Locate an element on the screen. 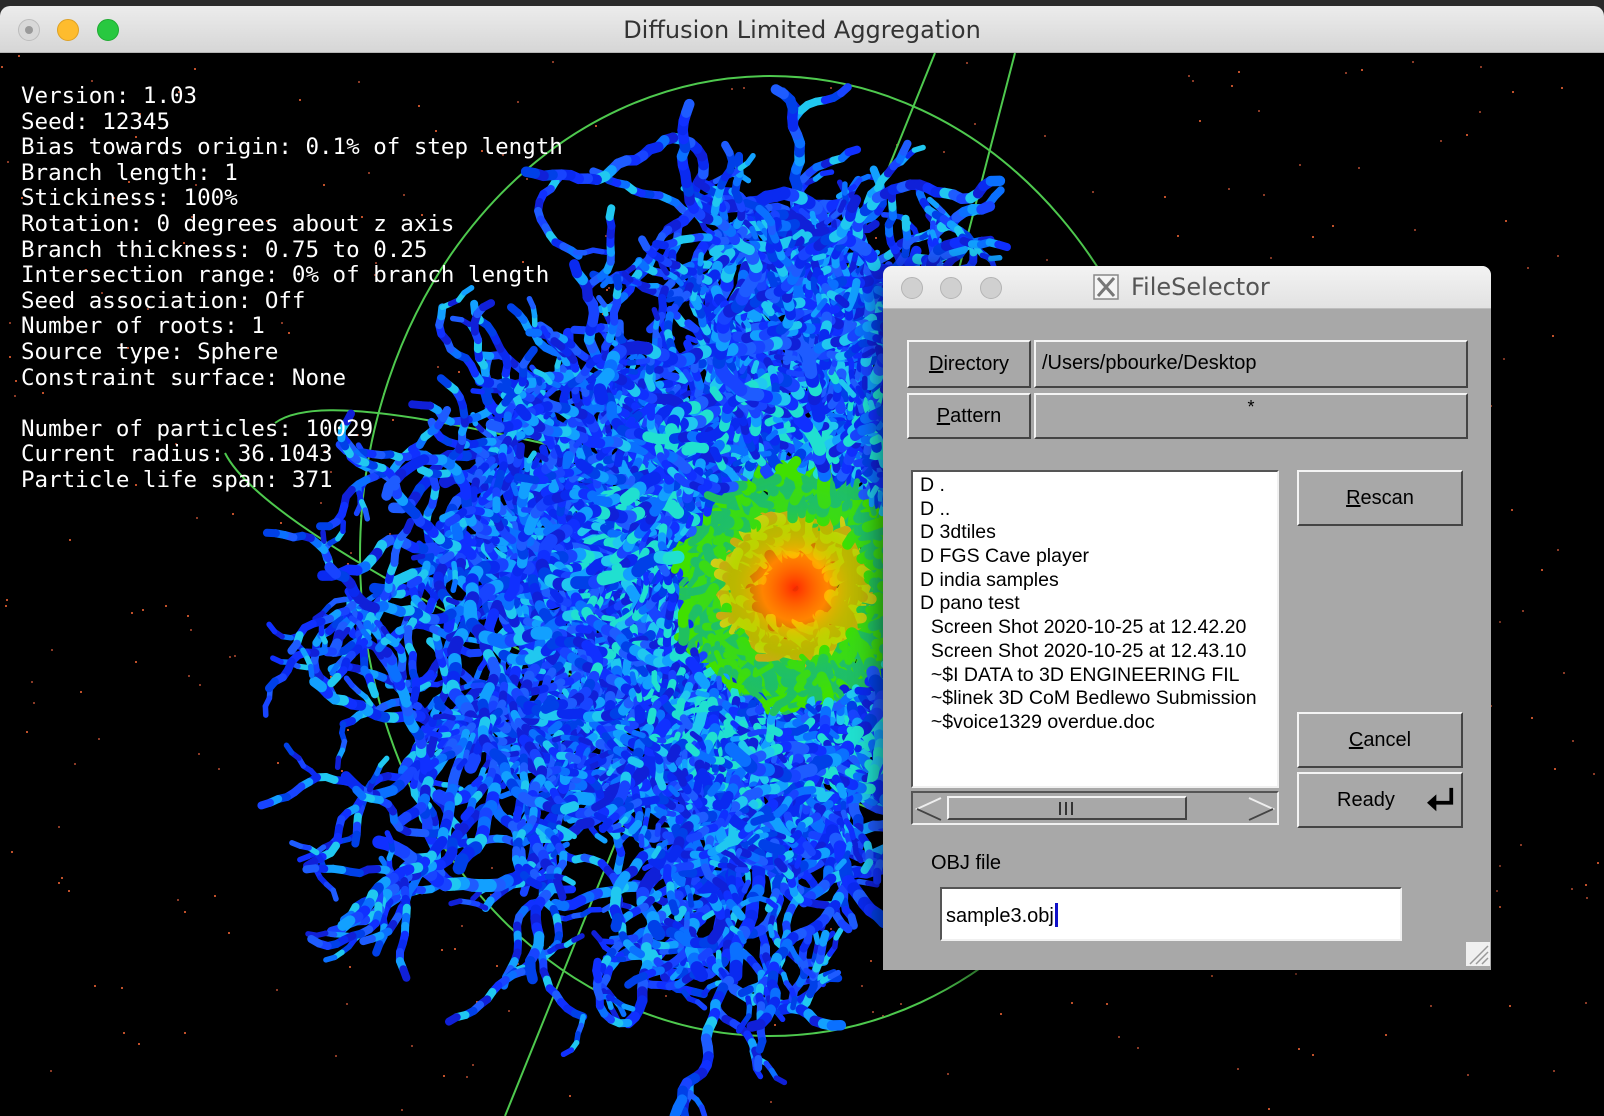  window-titlebar: Diffusion Limited Aggregation is located at coordinates (802, 29).